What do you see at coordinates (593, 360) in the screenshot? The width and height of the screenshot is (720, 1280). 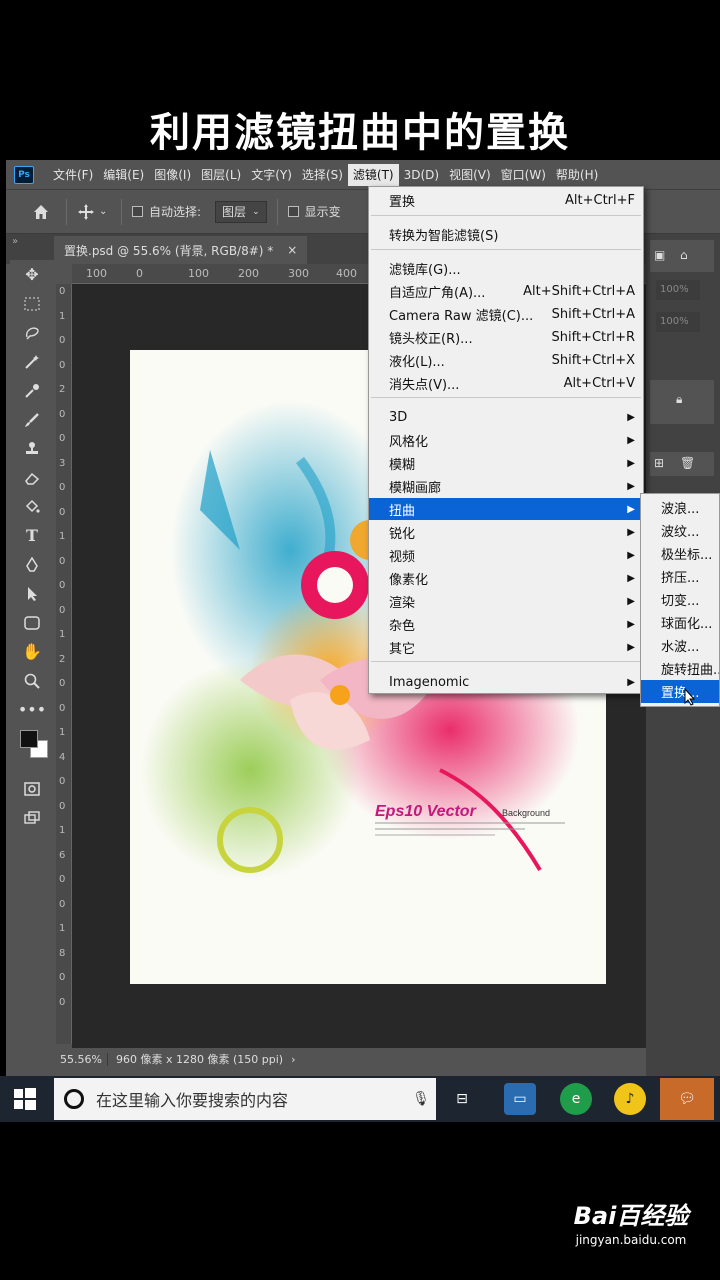 I see `menu-item-shortcut: Shift+Ctrl+X` at bounding box center [593, 360].